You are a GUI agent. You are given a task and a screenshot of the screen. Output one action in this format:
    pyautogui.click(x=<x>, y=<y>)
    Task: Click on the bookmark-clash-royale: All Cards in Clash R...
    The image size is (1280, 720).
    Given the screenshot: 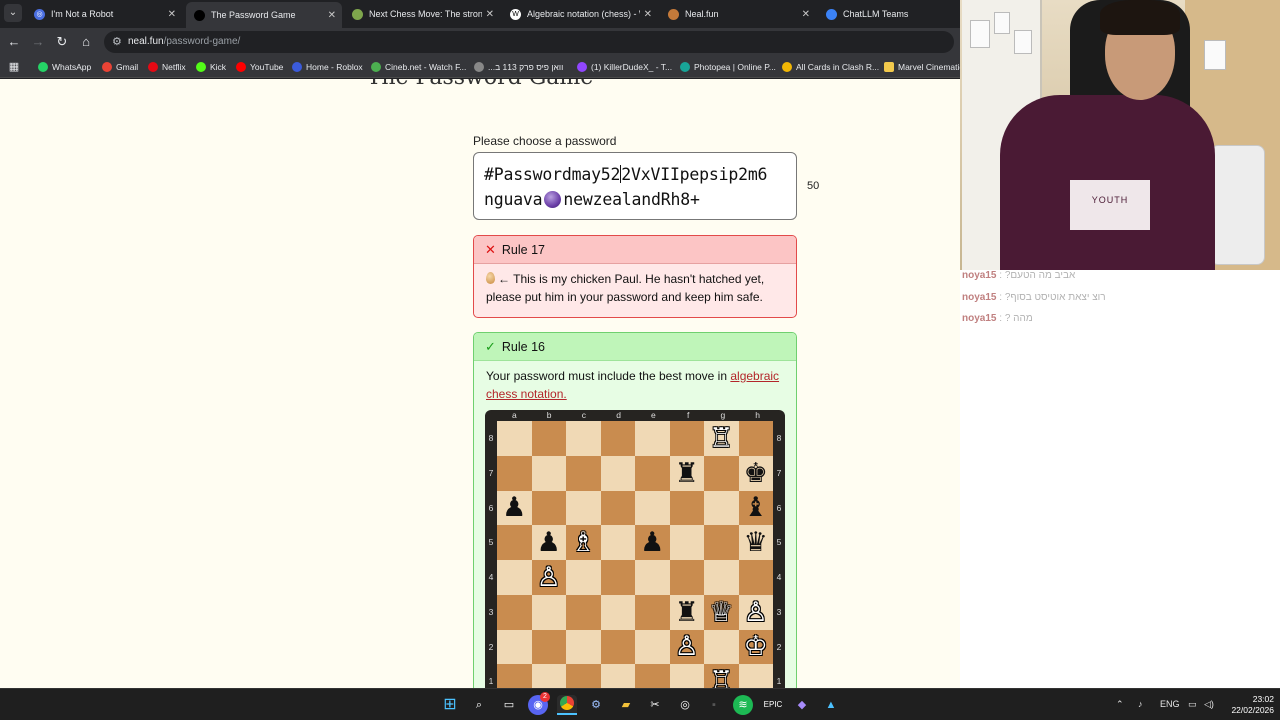 What is the action you would take?
    pyautogui.click(x=830, y=67)
    